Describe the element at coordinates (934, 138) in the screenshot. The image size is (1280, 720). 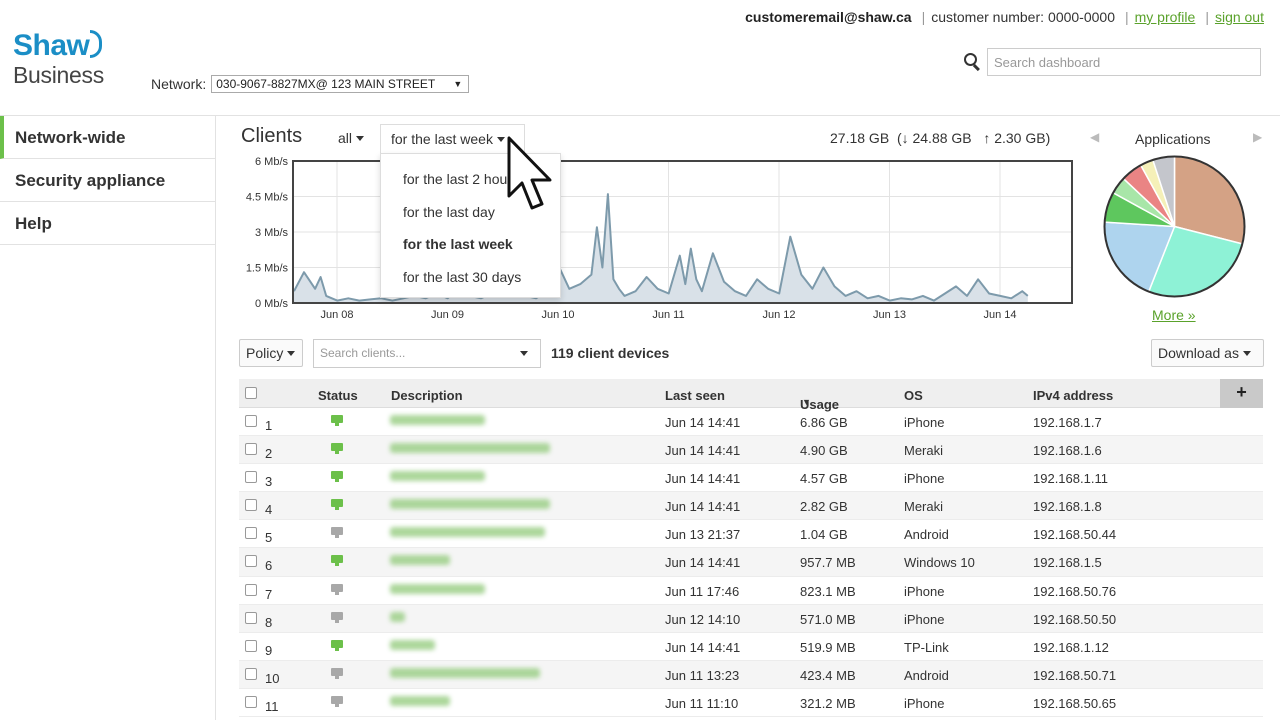
I see `traffic-down: (↓ 24.88 GB` at that location.